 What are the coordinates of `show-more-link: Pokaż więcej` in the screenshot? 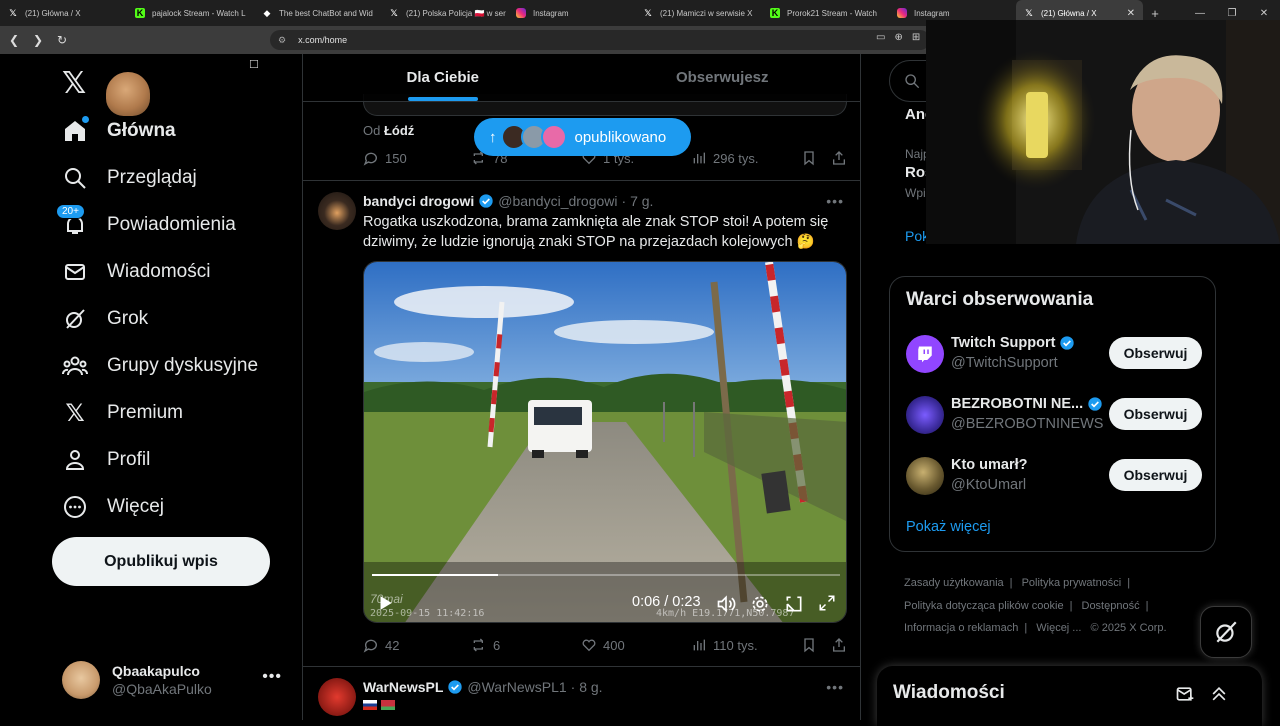 It's located at (948, 527).